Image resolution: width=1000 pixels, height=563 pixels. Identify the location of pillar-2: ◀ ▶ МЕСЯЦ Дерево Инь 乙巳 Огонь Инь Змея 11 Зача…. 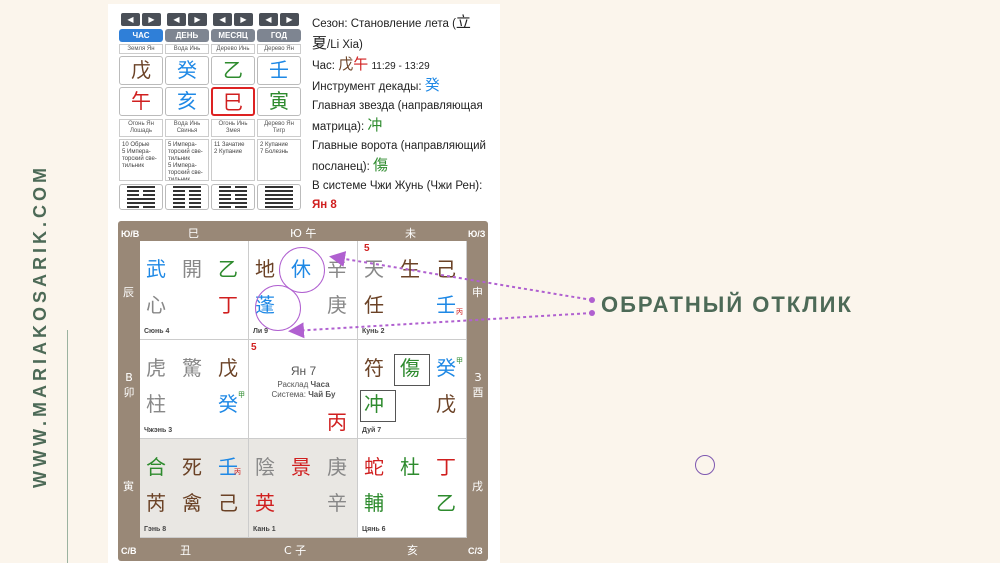
(233, 111).